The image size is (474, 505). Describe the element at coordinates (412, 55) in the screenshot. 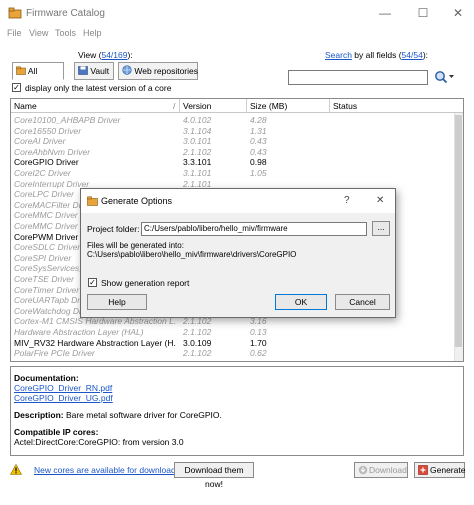

I see `search-count-link: 54/54` at that location.